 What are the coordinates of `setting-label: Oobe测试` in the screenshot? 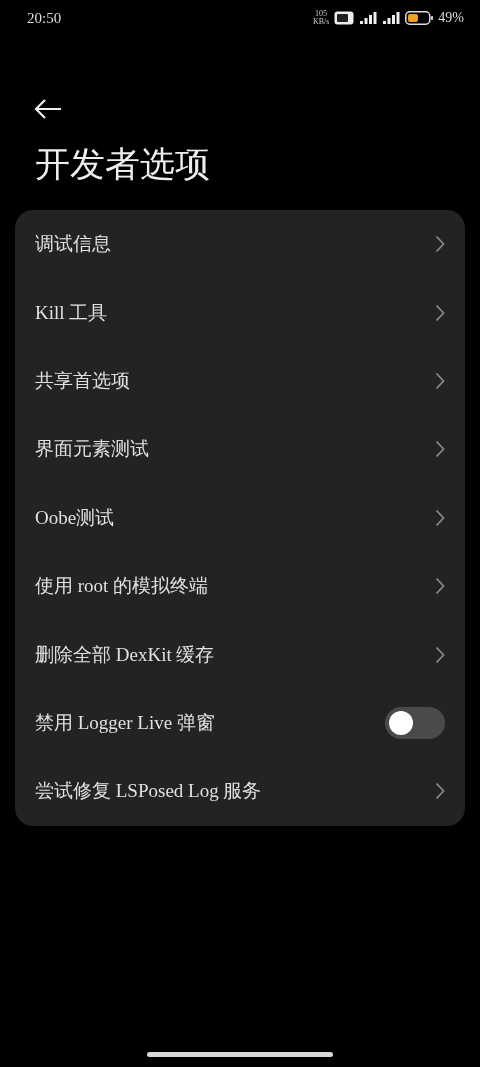 It's located at (75, 517).